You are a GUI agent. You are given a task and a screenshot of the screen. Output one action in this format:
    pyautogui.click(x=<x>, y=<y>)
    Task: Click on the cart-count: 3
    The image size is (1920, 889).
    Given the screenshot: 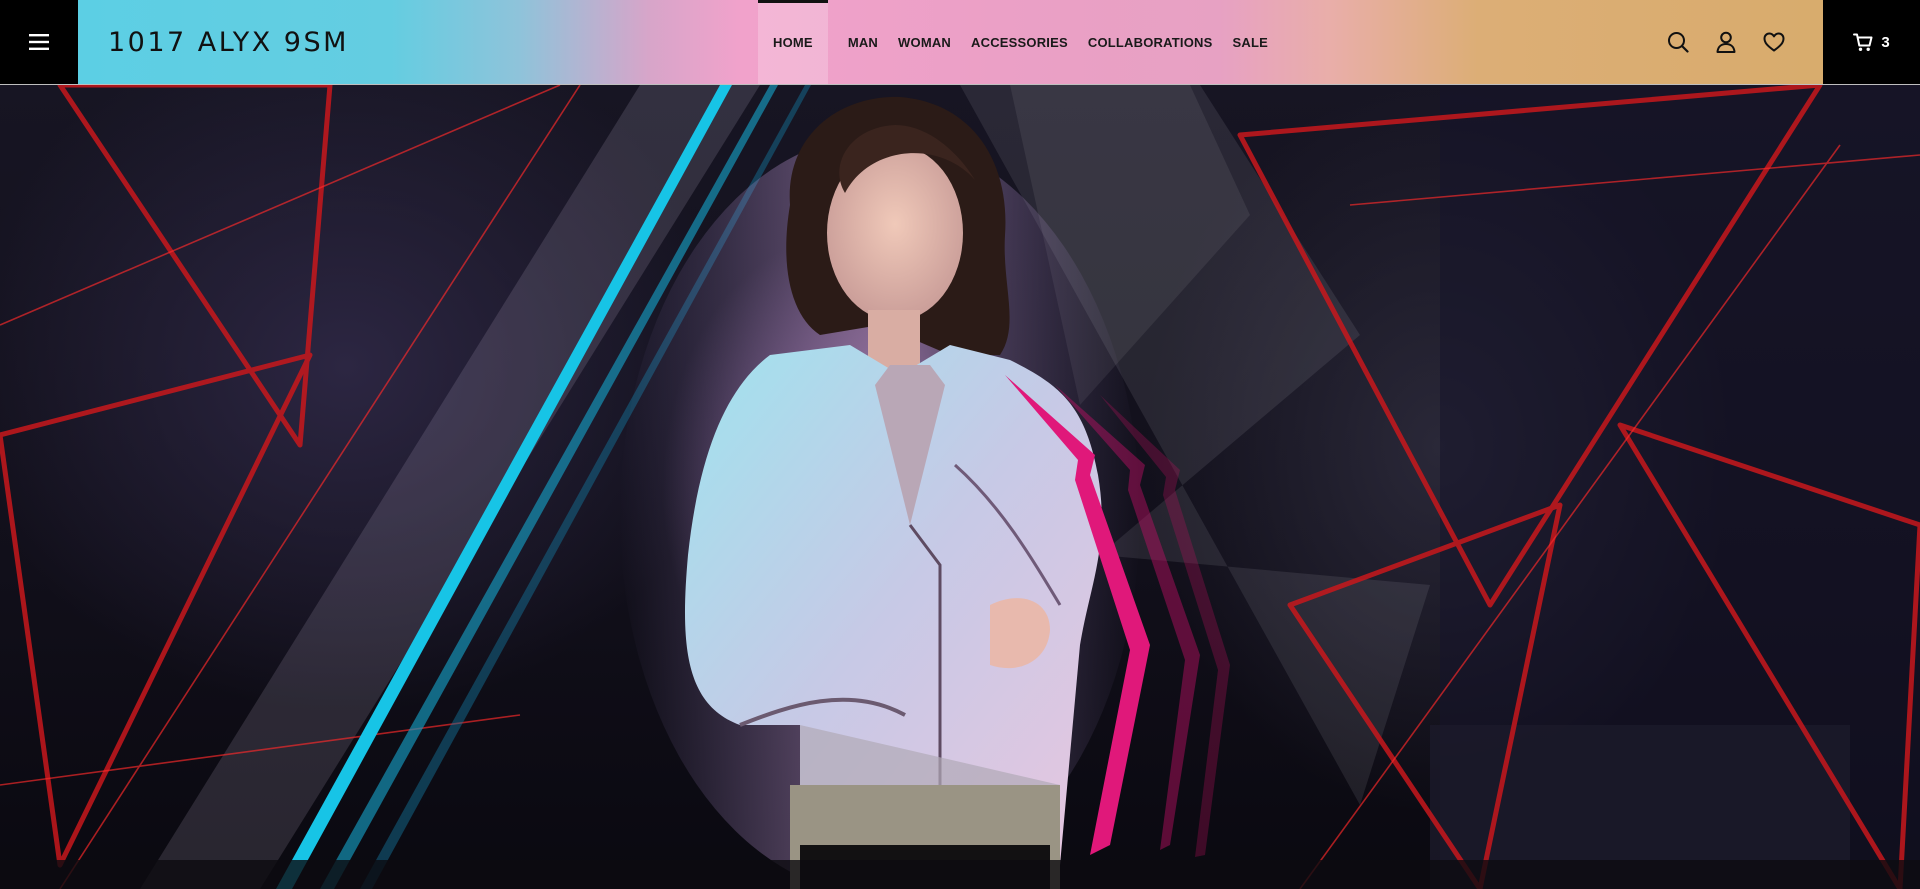 What is the action you would take?
    pyautogui.click(x=1885, y=42)
    